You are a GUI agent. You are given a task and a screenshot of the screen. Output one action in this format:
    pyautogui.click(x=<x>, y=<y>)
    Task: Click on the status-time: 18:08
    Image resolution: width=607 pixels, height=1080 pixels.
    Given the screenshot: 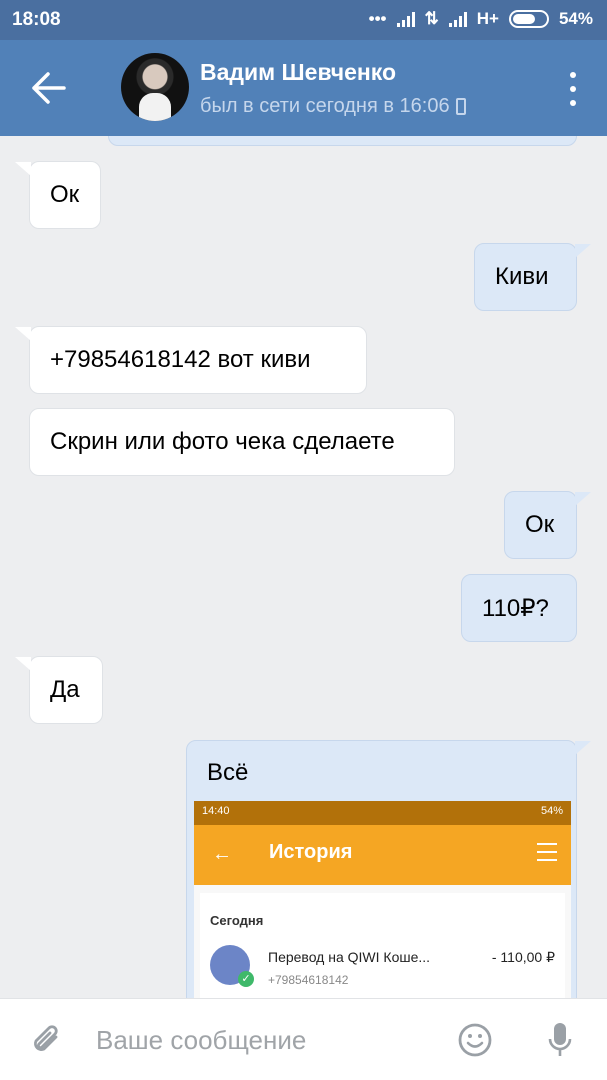 What is the action you would take?
    pyautogui.click(x=36, y=19)
    